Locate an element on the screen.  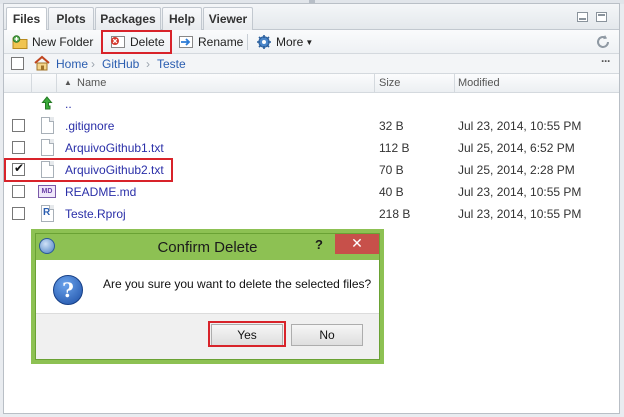
selected-file-highlight is located at coordinates (88, 170).